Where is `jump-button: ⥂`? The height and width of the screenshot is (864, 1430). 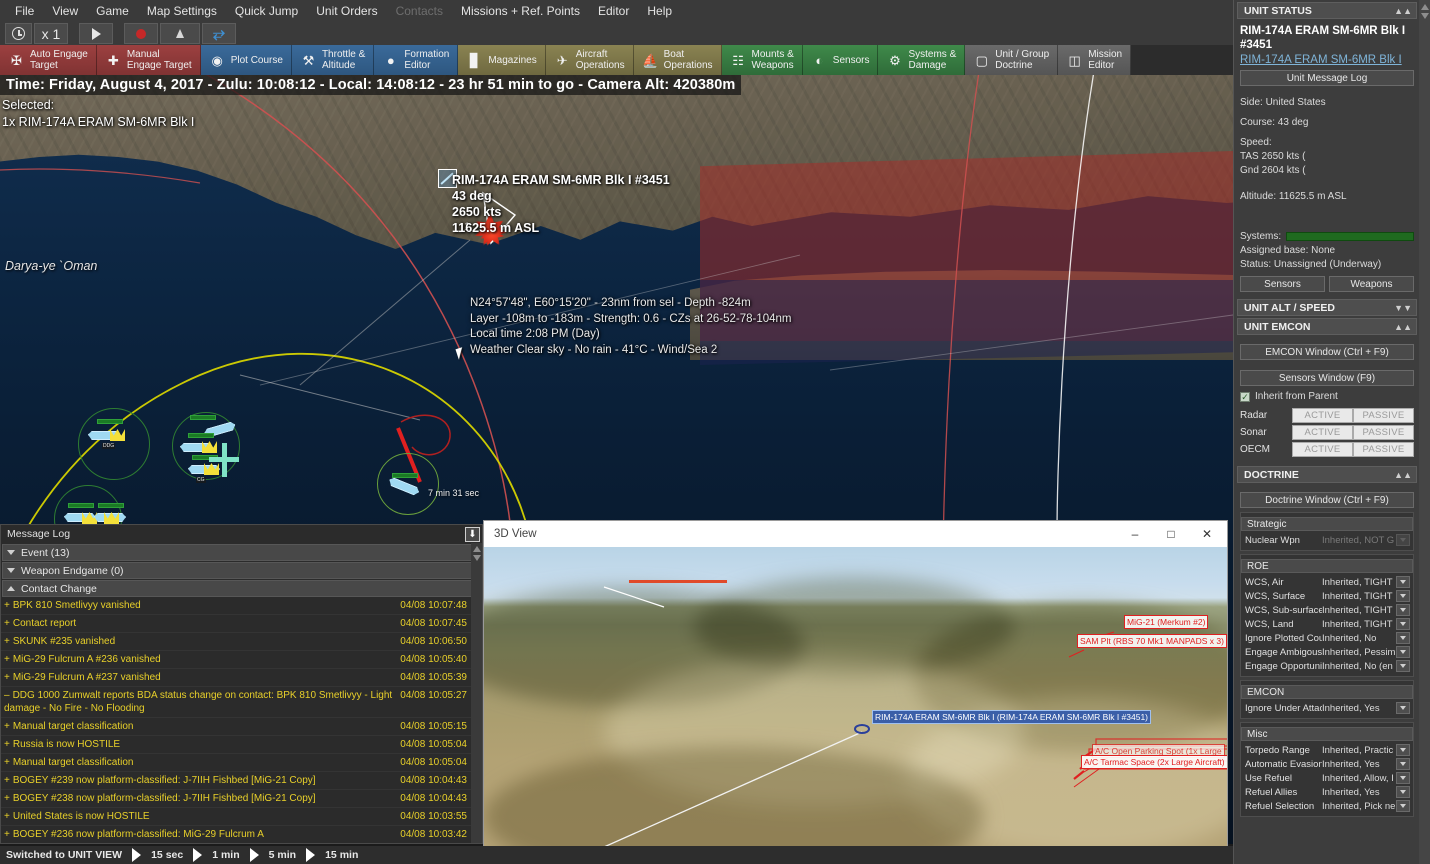 jump-button: ⥂ is located at coordinates (219, 33).